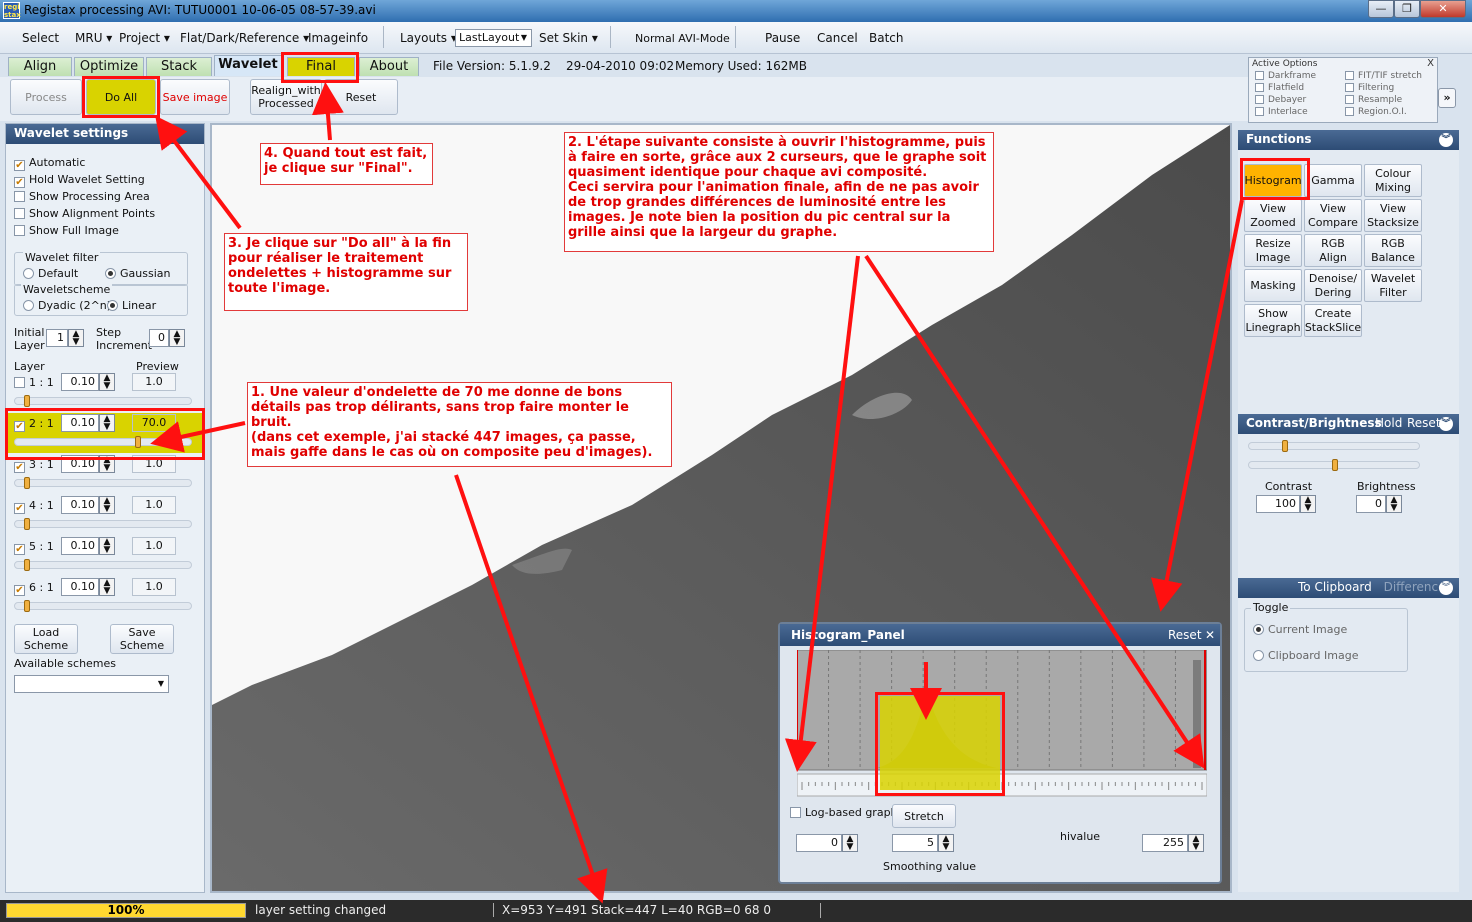 The image size is (1472, 922). Describe the element at coordinates (1333, 215) in the screenshot. I see `function-button-4: View Compare` at that location.